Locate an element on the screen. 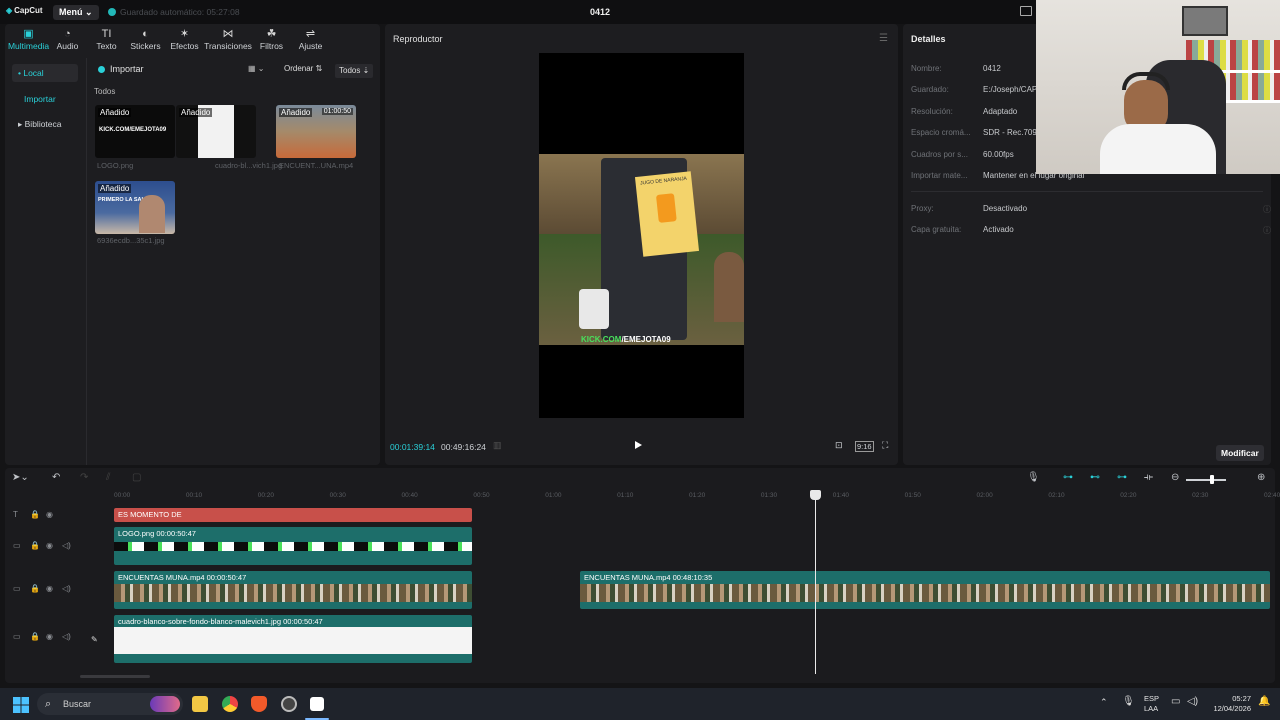 The height and width of the screenshot is (720, 1280). edit-cover-icon: ✎ is located at coordinates (94, 639).